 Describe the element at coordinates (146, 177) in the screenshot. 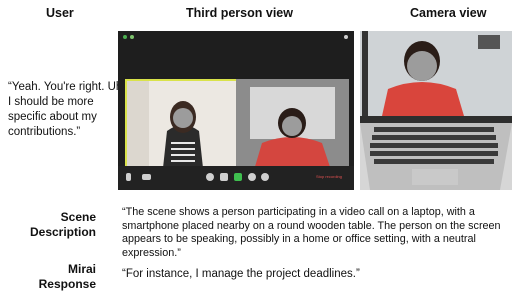

I see `video-camera-icon` at that location.